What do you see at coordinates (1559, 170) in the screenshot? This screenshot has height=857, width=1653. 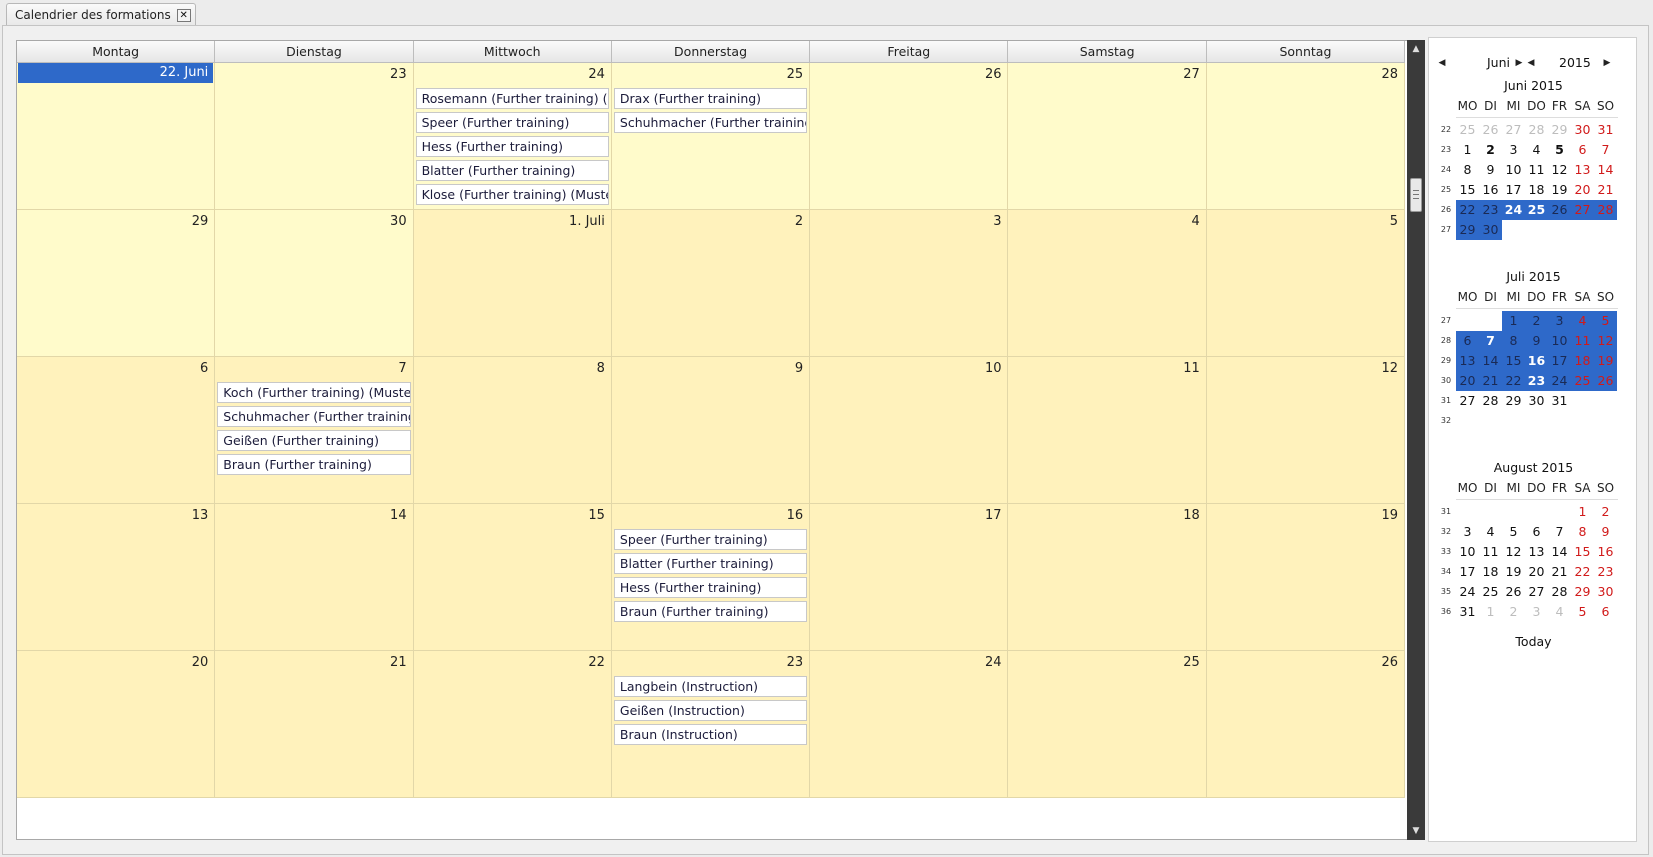 I see `mini-day: 12` at bounding box center [1559, 170].